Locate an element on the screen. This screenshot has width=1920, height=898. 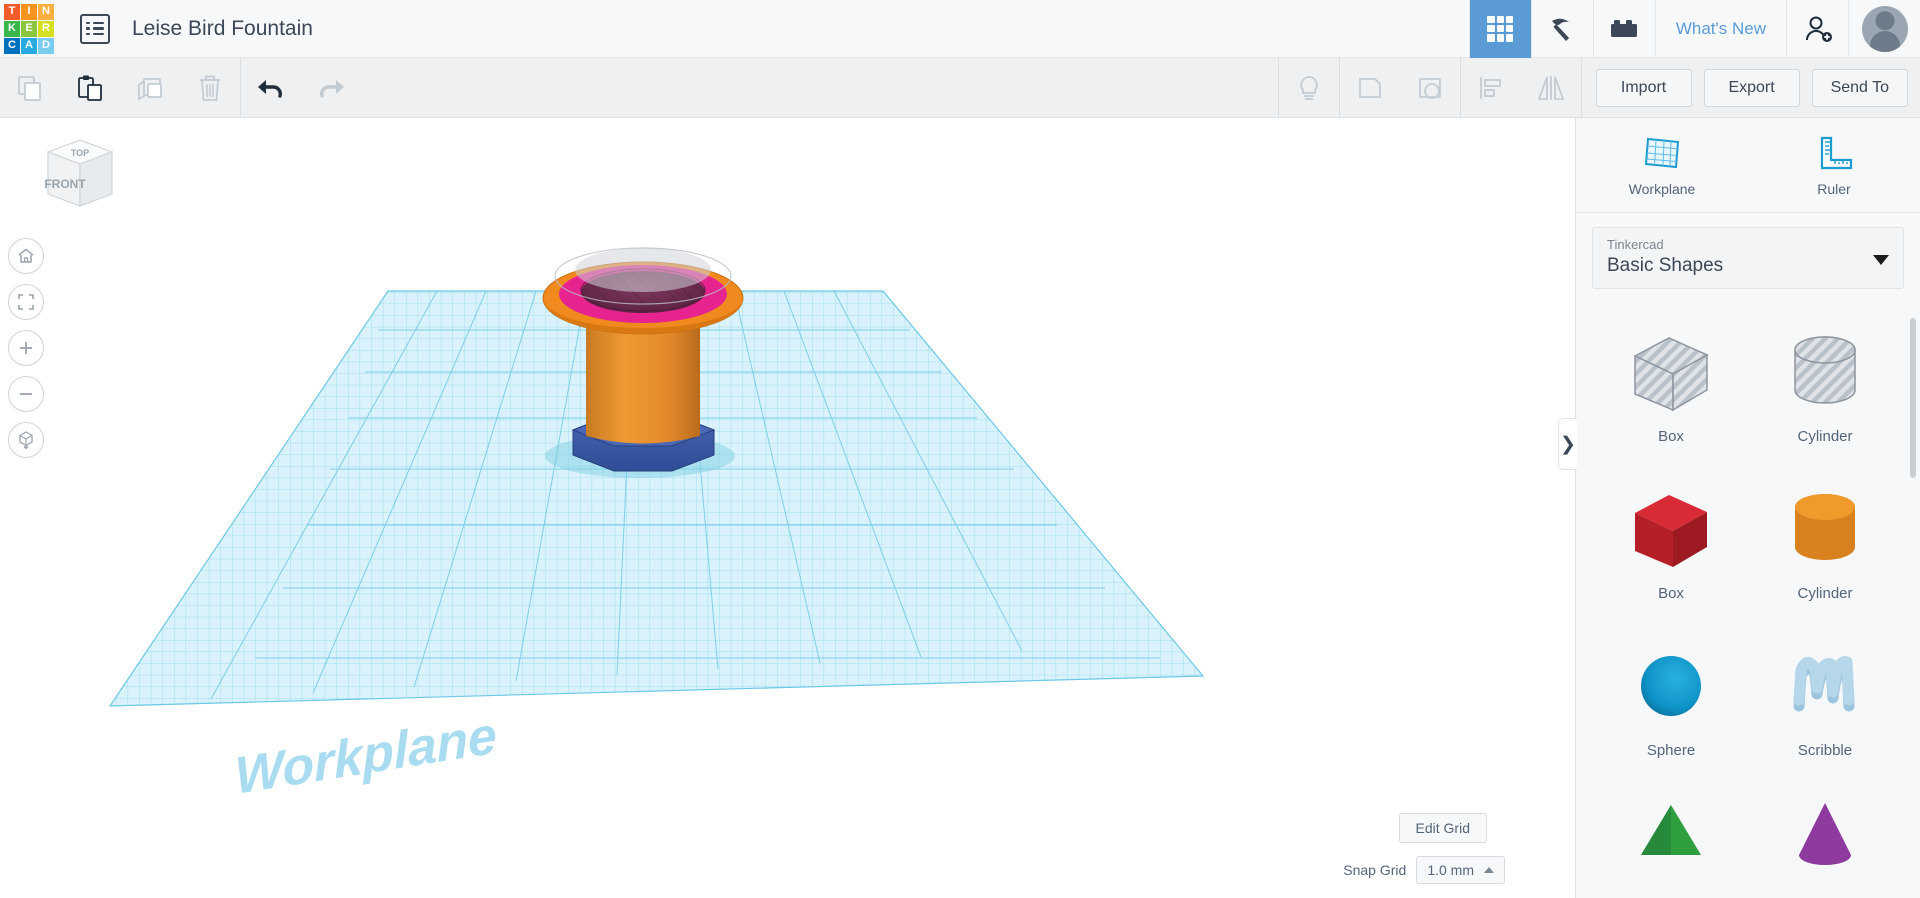
align-button is located at coordinates (1491, 88).